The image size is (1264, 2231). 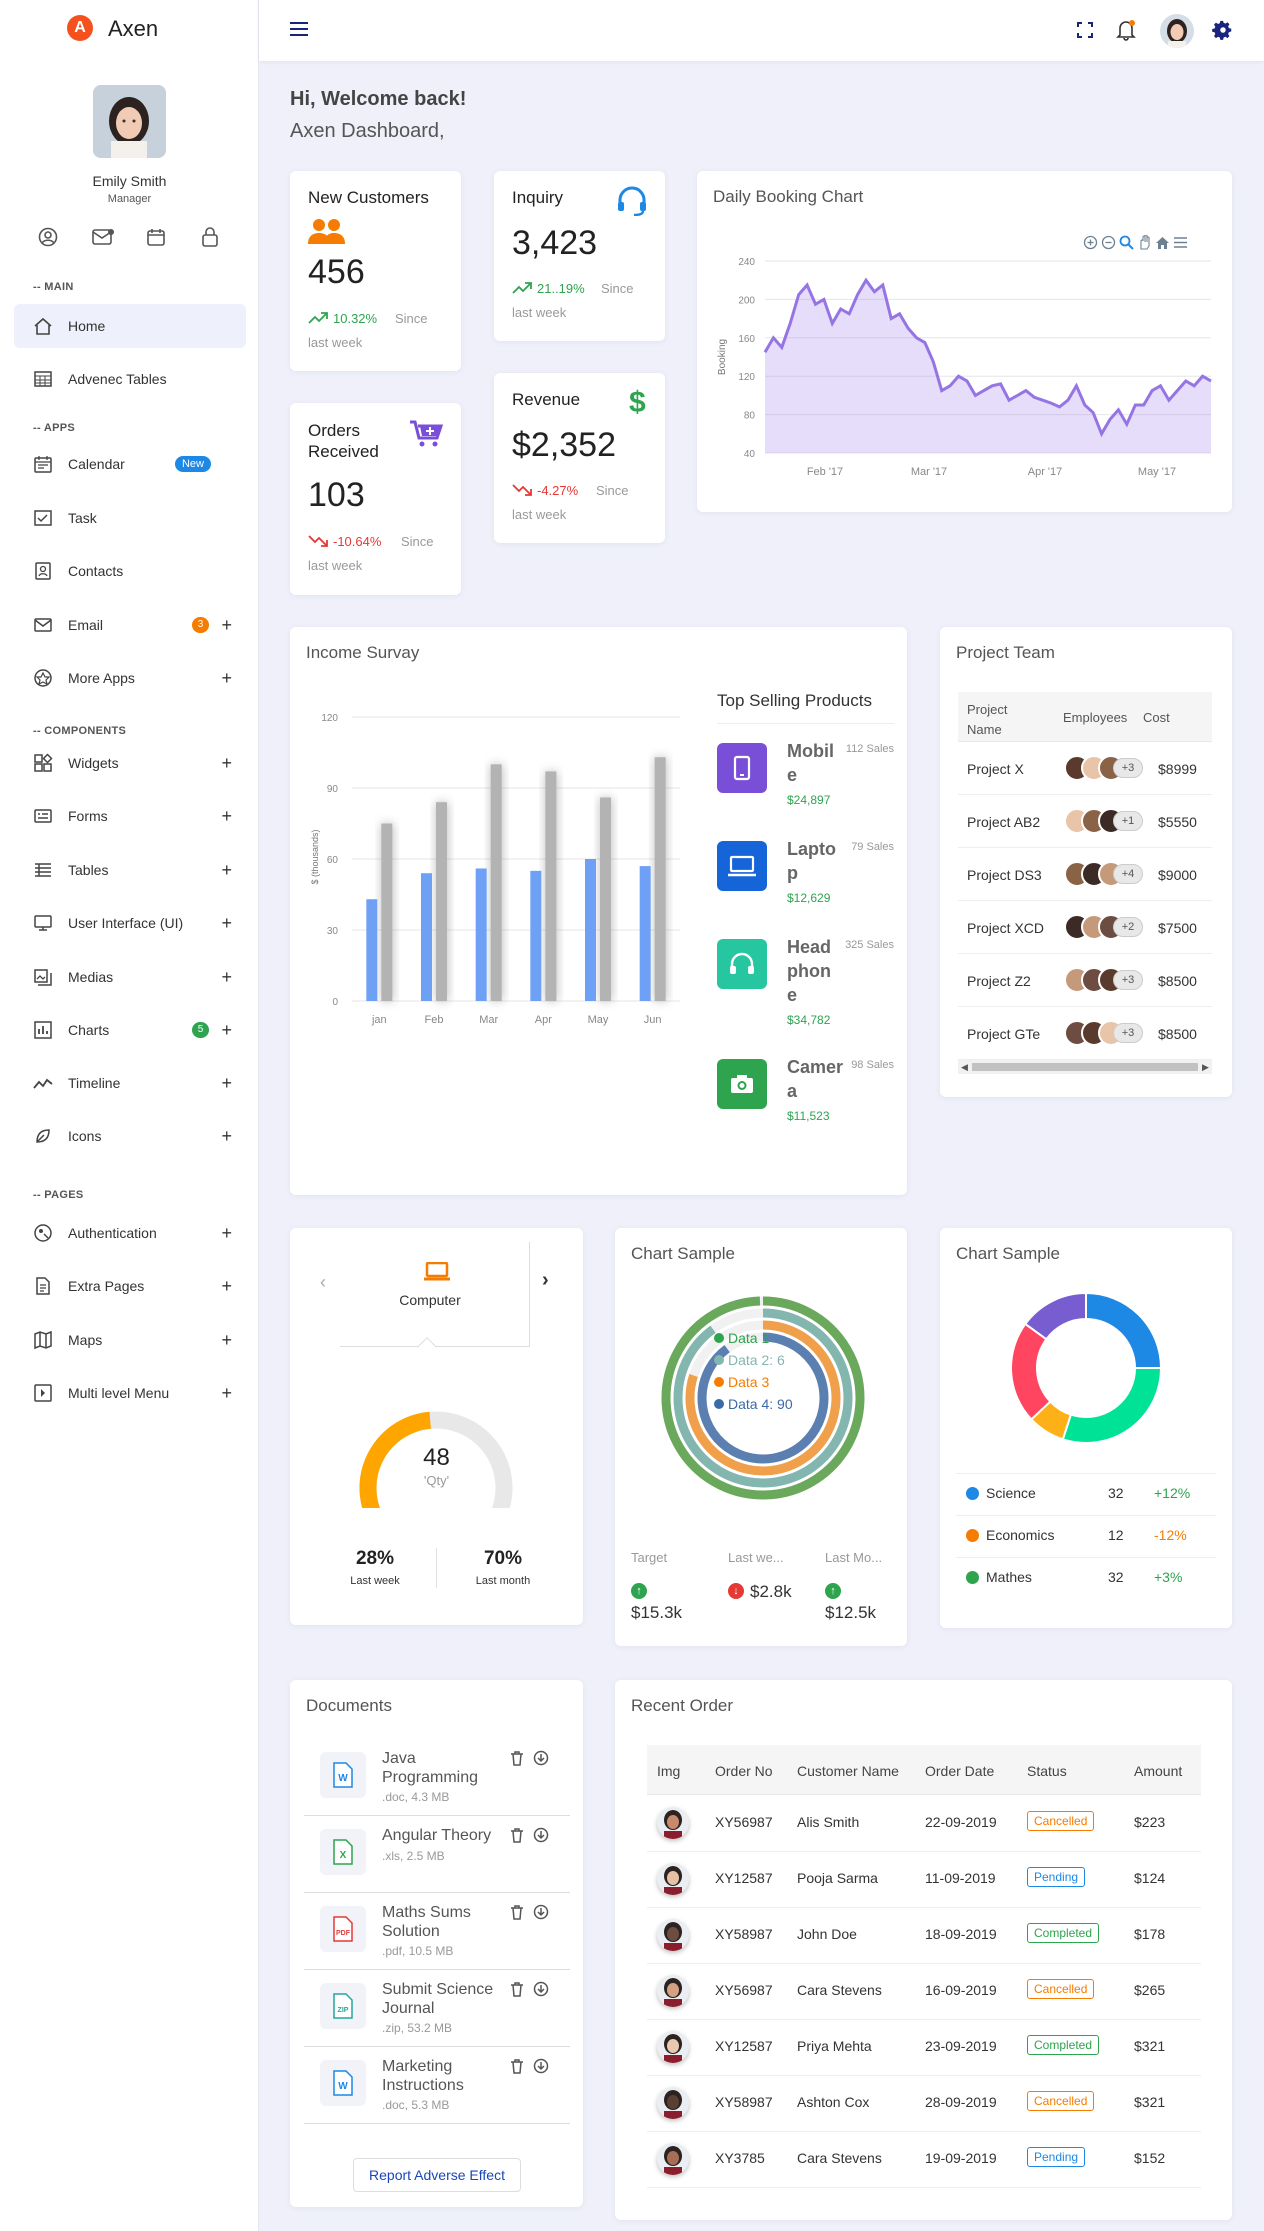 What do you see at coordinates (80, 28) in the screenshot?
I see `app-logo: A` at bounding box center [80, 28].